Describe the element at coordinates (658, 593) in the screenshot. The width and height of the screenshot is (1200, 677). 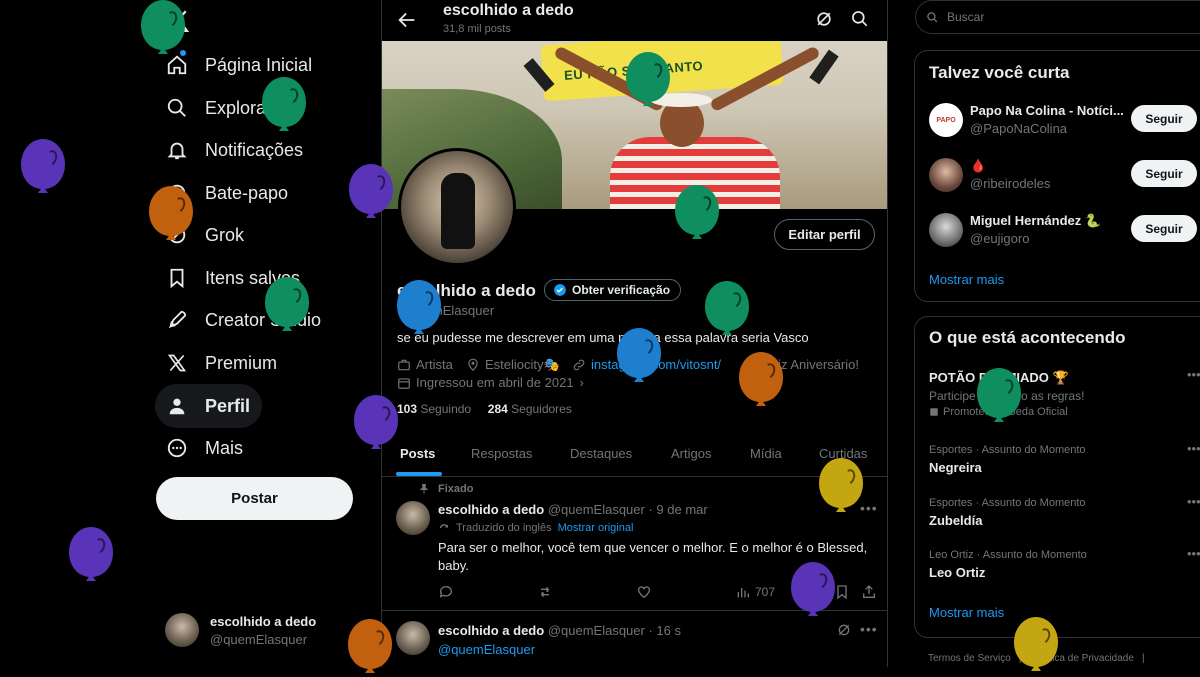
I see `tweet-actions: 707` at that location.